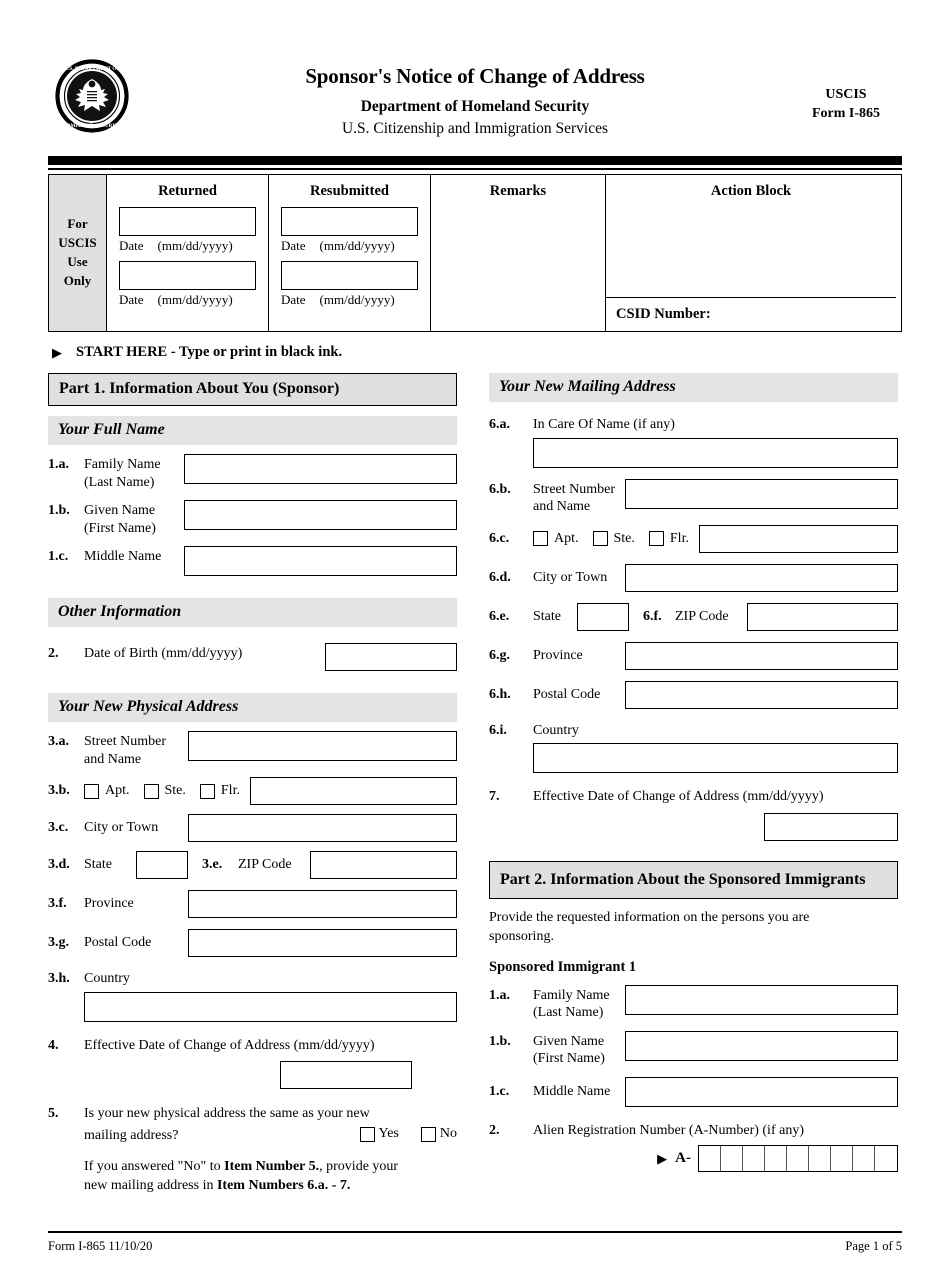 The height and width of the screenshot is (1282, 950). I want to click on physical-country-input, so click(270, 1006).